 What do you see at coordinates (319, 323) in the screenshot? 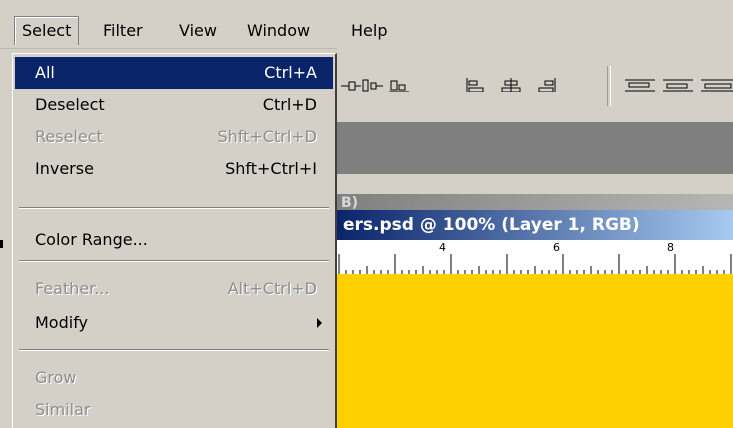
I see `submenu-arrow-icon` at bounding box center [319, 323].